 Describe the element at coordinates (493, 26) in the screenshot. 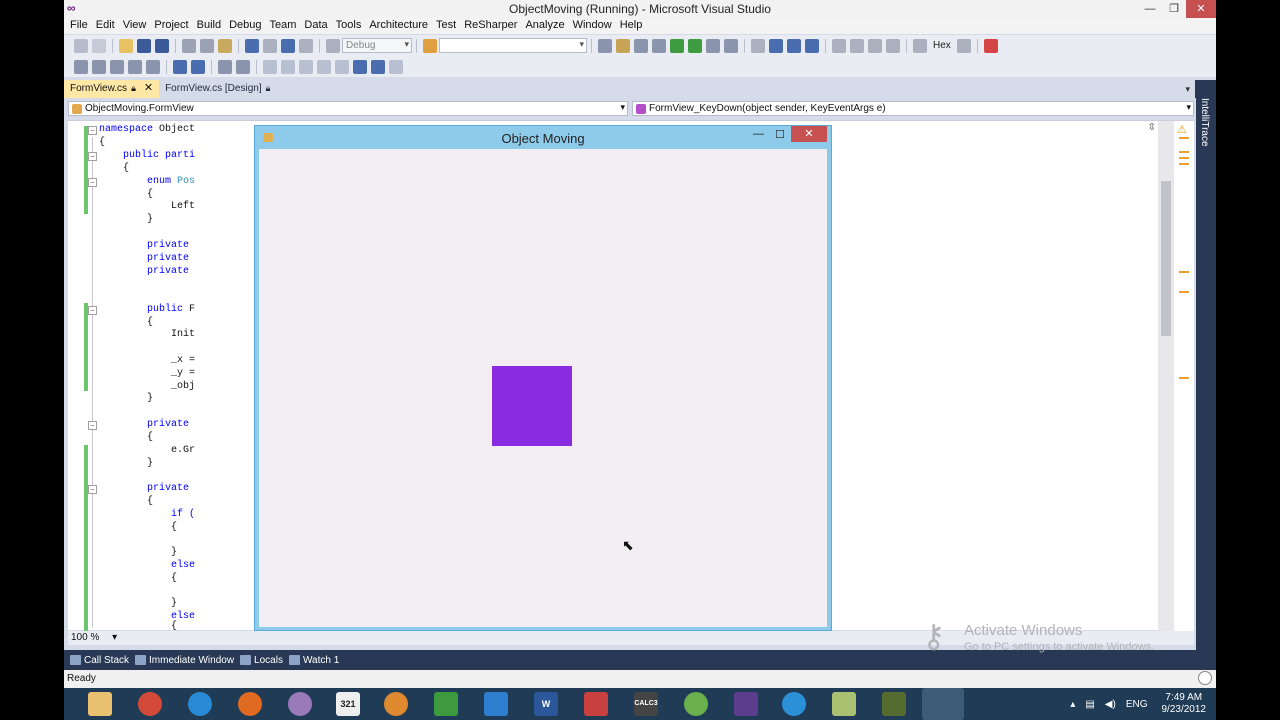

I see `menu-resharper: ReSharper` at that location.